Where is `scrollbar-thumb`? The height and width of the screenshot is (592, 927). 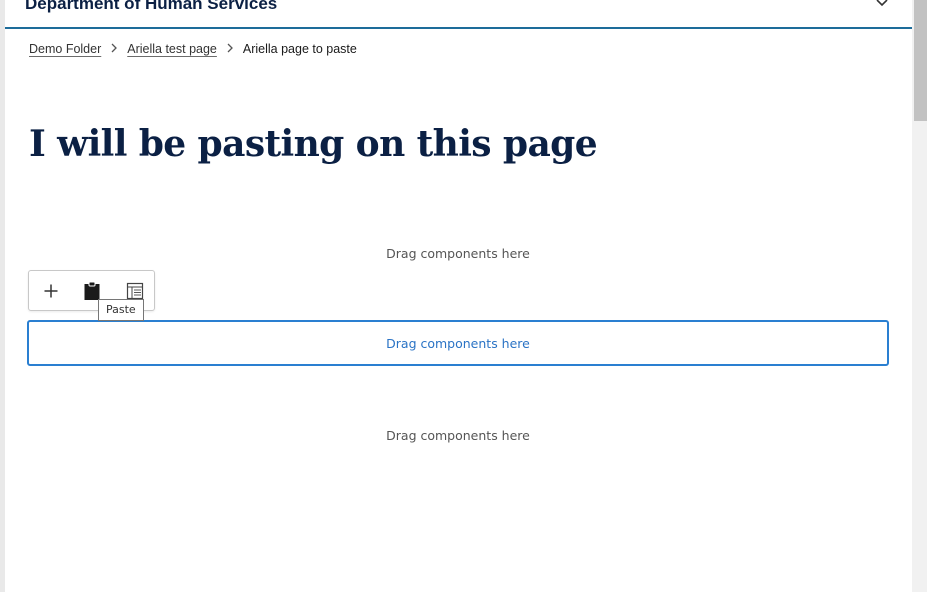
scrollbar-thumb is located at coordinates (920, 60).